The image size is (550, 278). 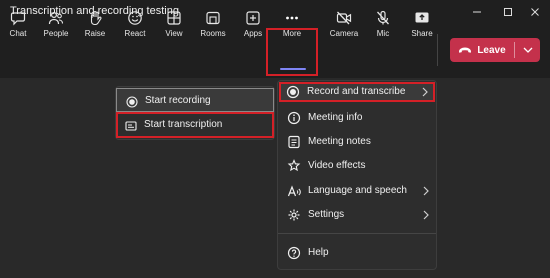 I want to click on minimize-icon, so click(x=477, y=12).